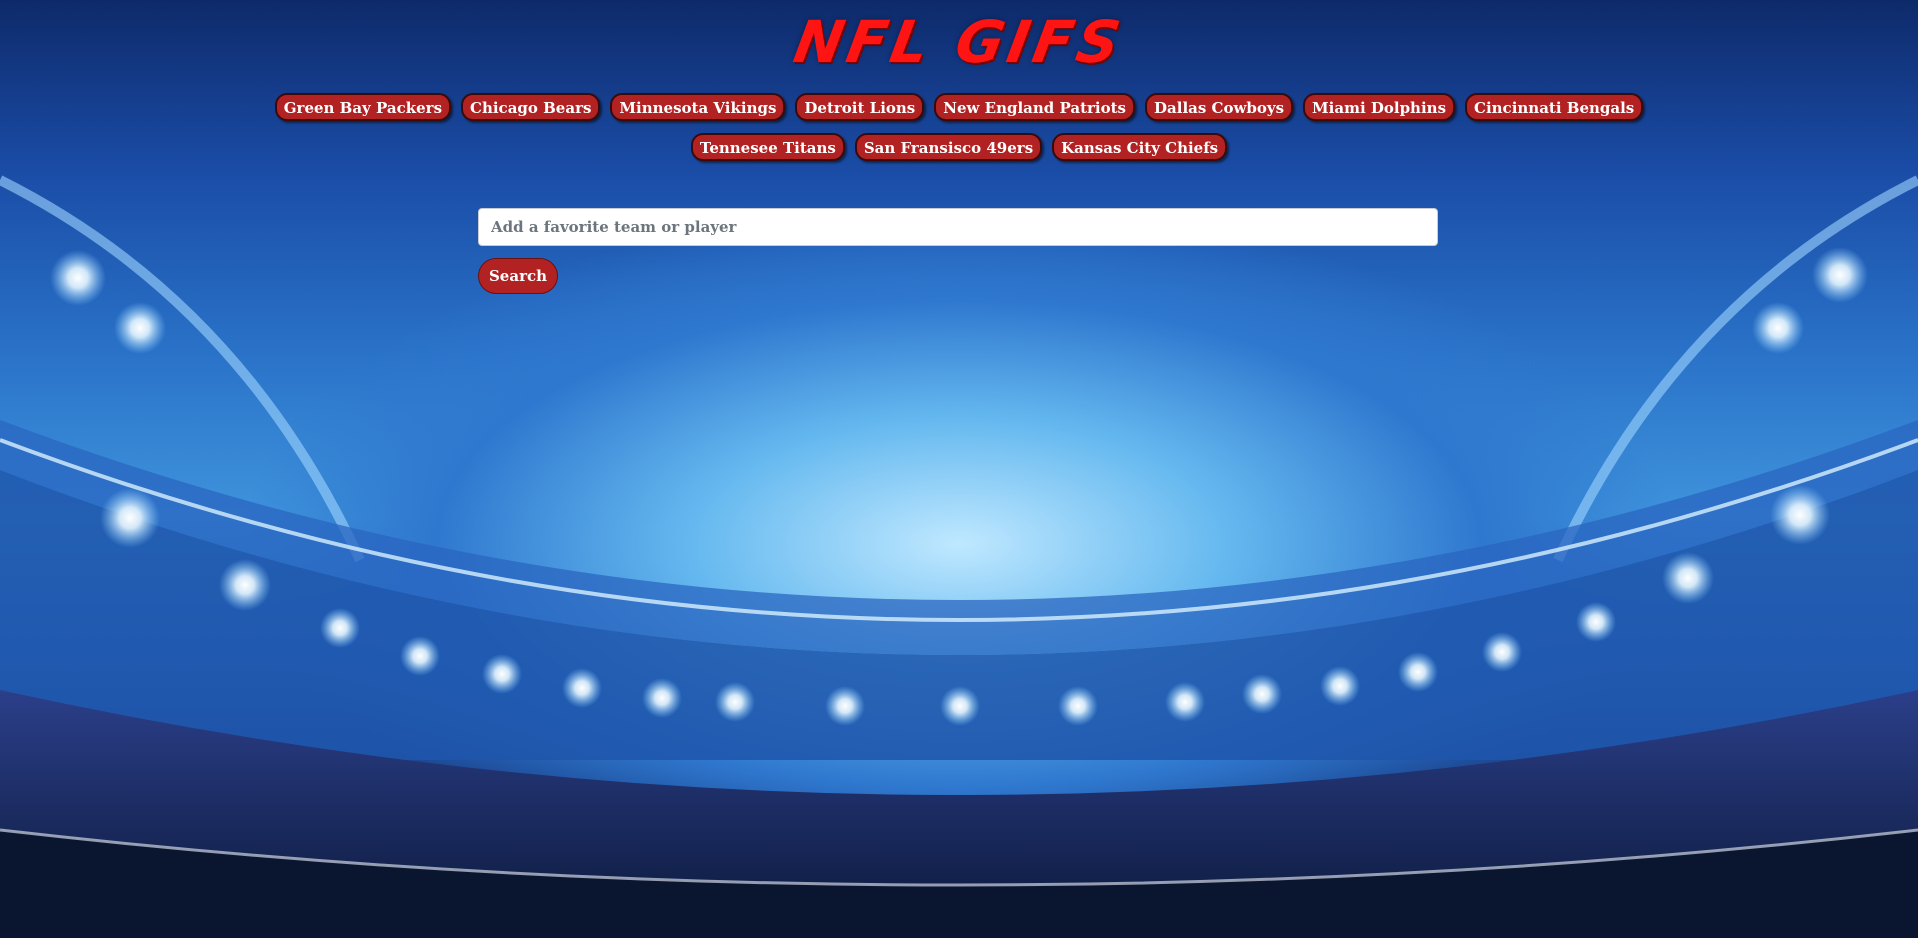 The height and width of the screenshot is (938, 1918). Describe the element at coordinates (518, 276) in the screenshot. I see `search-button: Search` at that location.